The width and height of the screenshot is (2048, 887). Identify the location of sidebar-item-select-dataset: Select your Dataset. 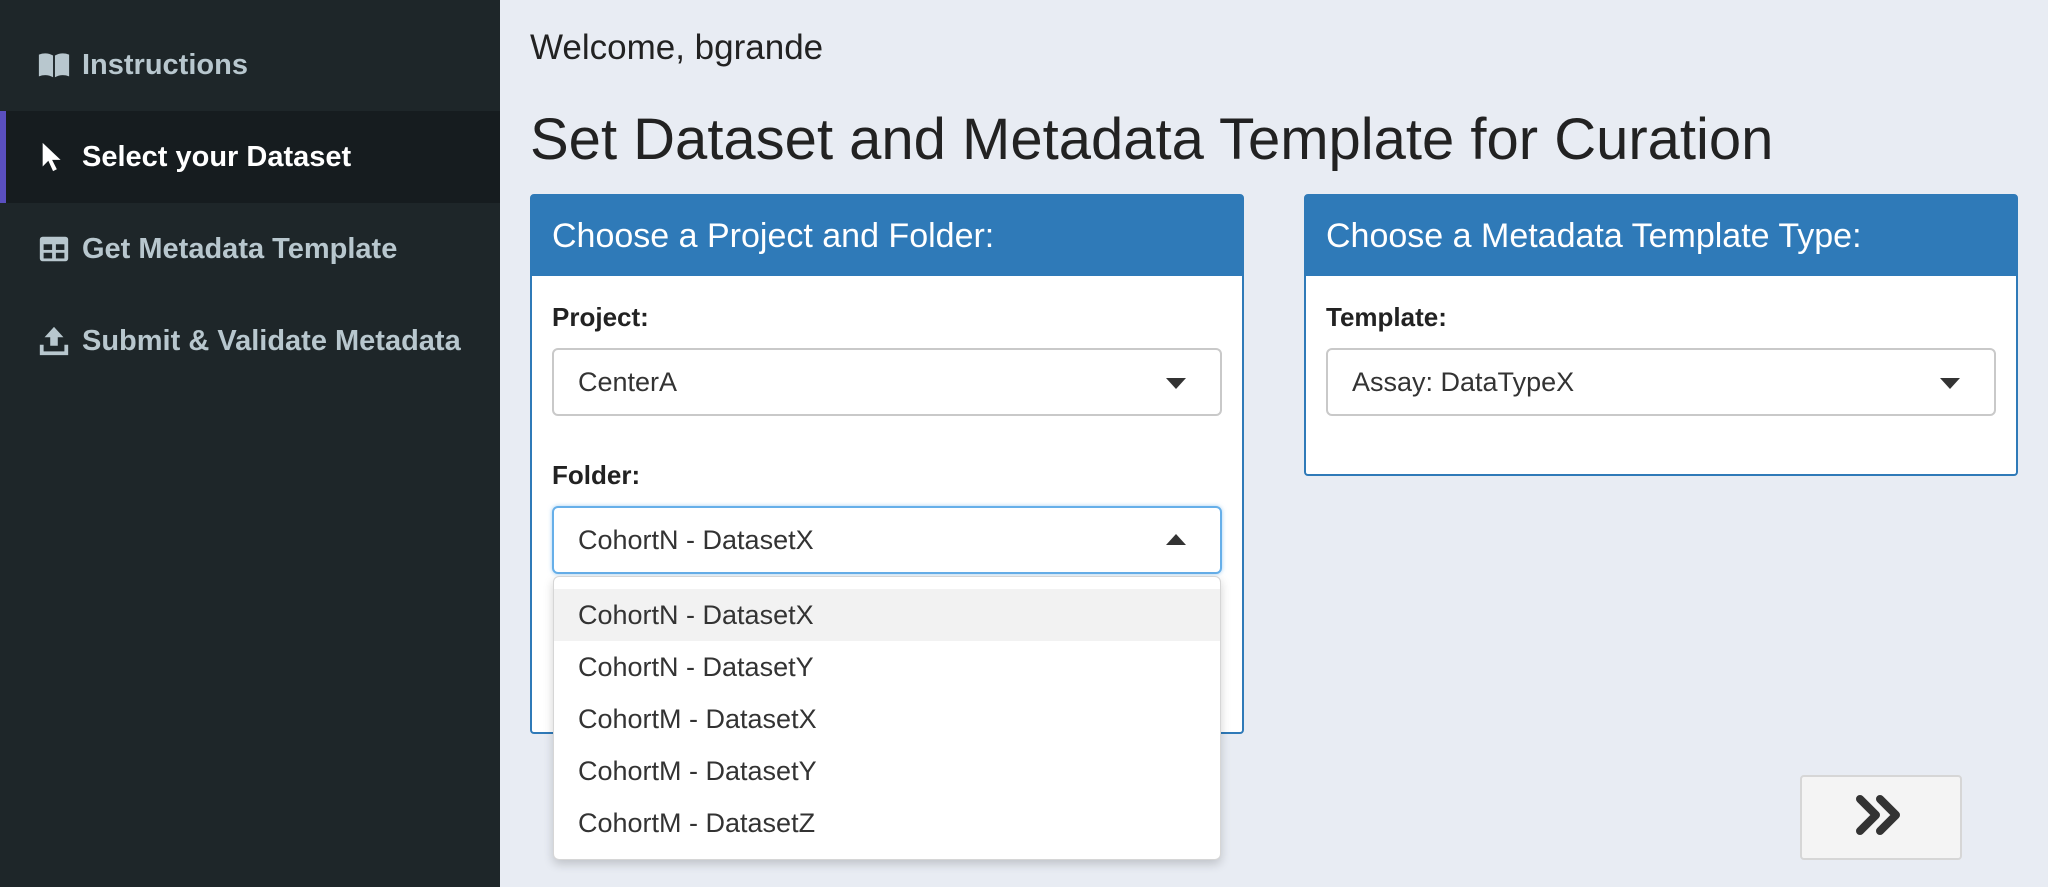
(250, 157).